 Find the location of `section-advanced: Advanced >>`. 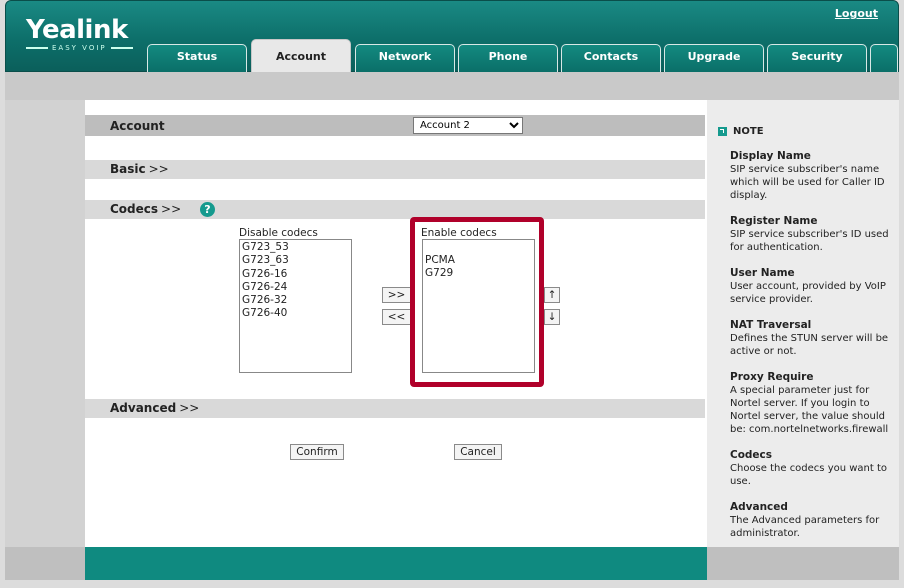

section-advanced: Advanced >> is located at coordinates (395, 408).